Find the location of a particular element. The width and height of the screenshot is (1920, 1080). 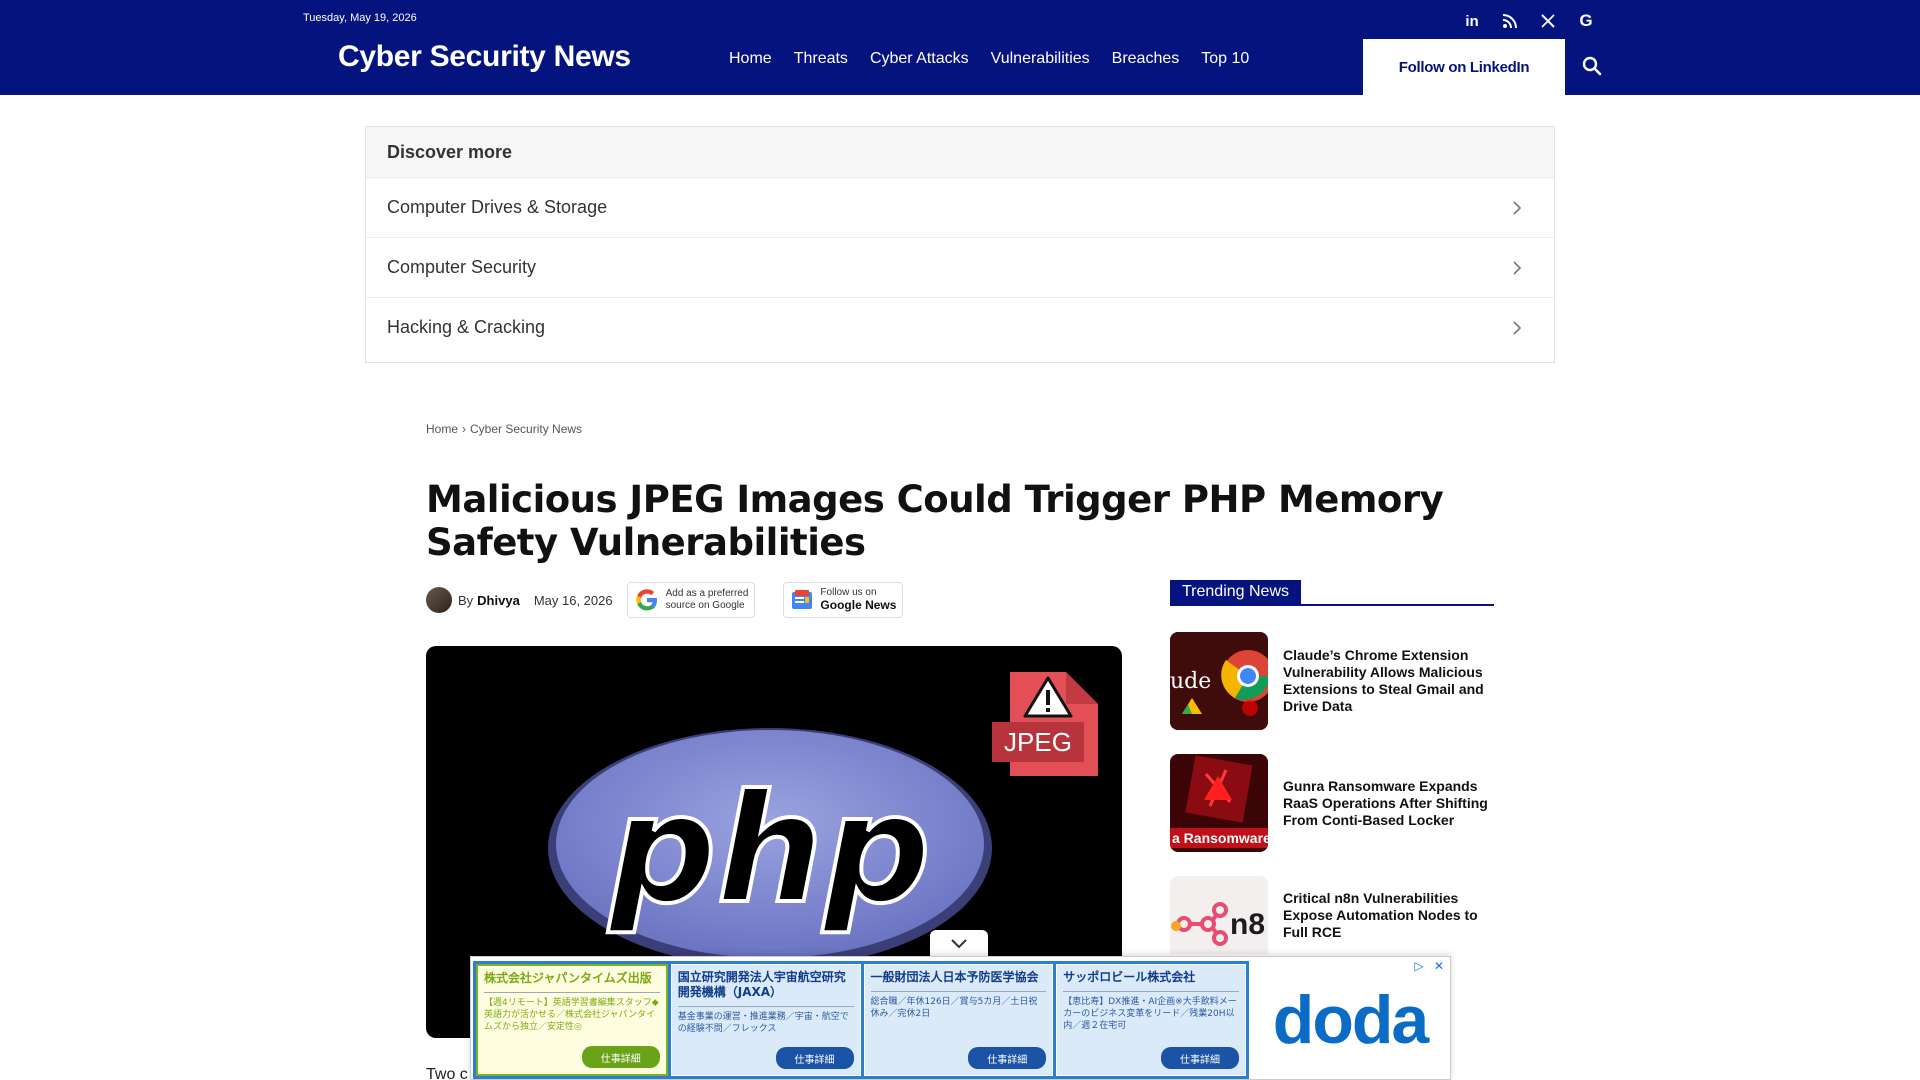

search-icon is located at coordinates (1592, 66).